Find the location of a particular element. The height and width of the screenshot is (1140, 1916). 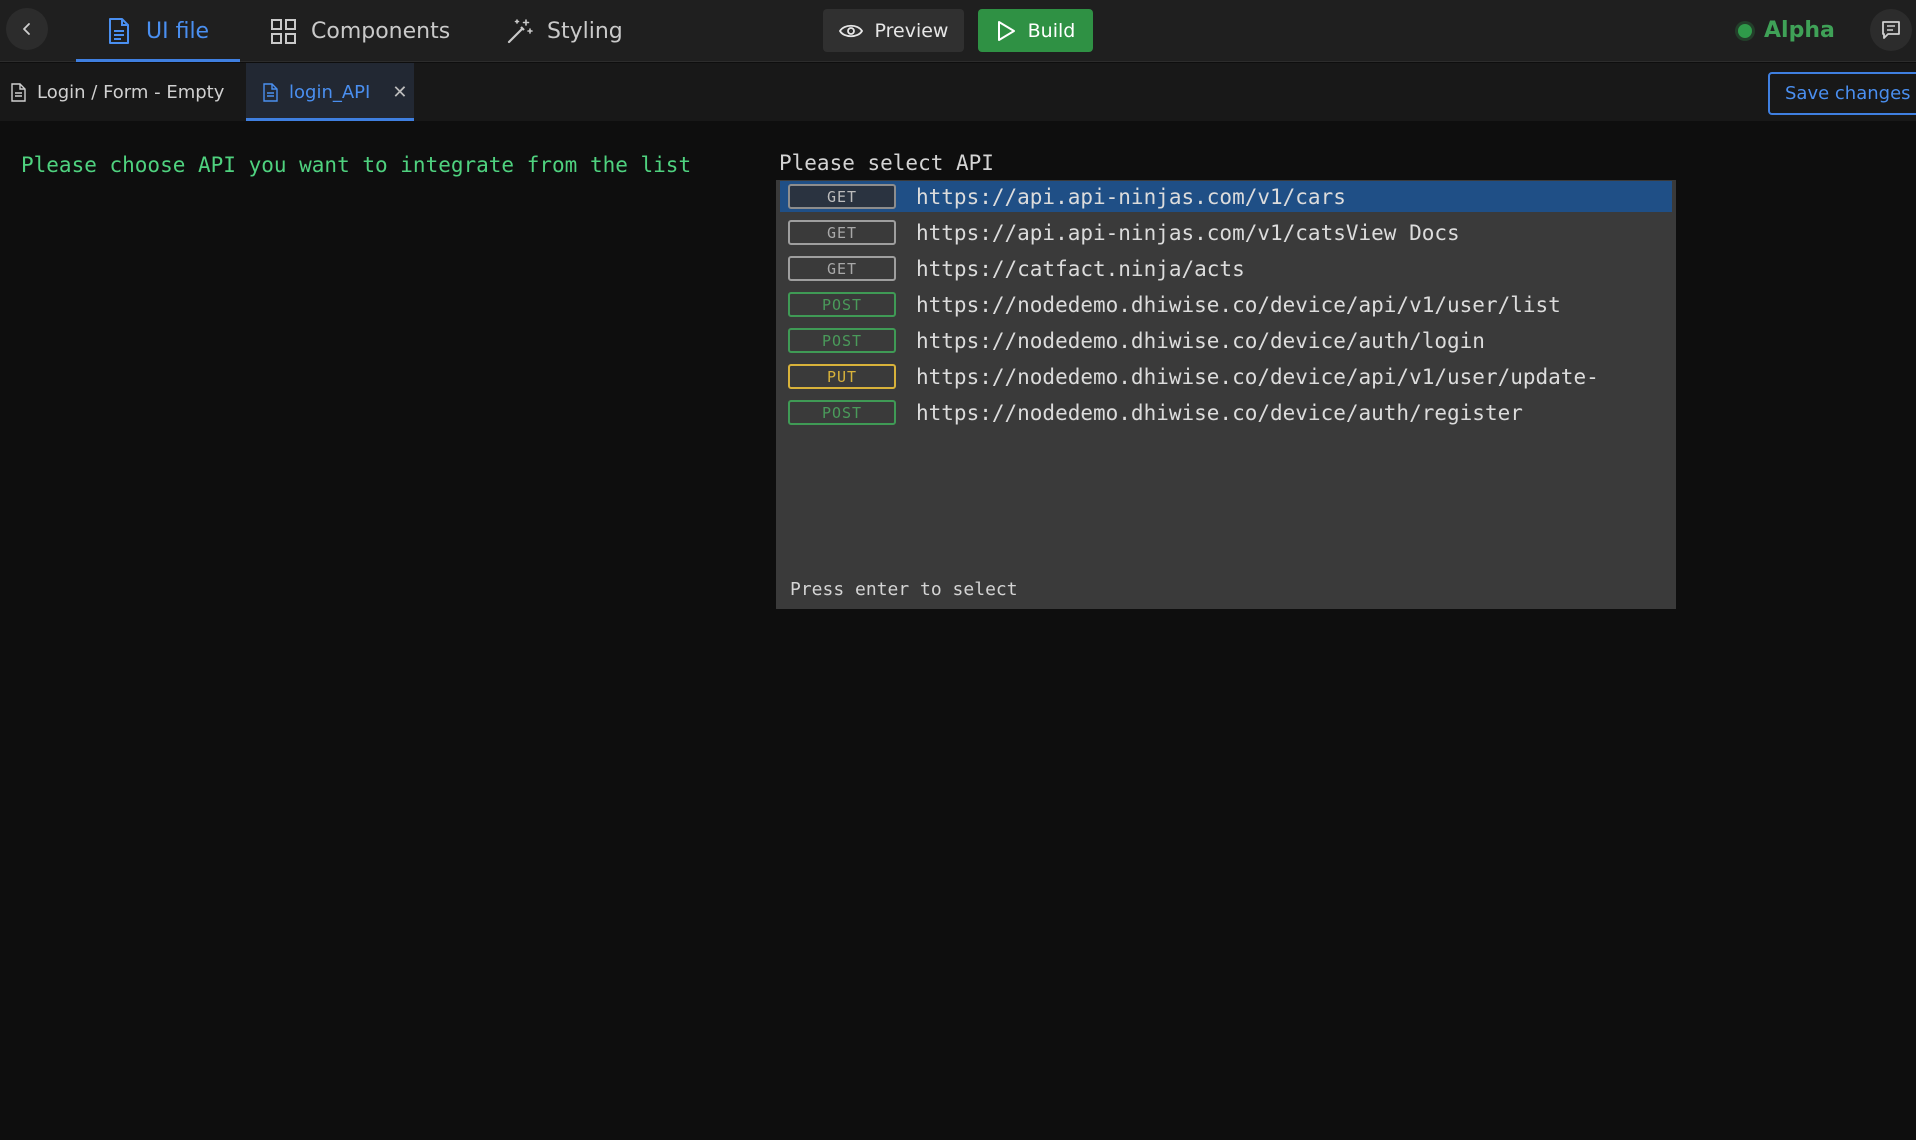

eye-icon is located at coordinates (850, 30).